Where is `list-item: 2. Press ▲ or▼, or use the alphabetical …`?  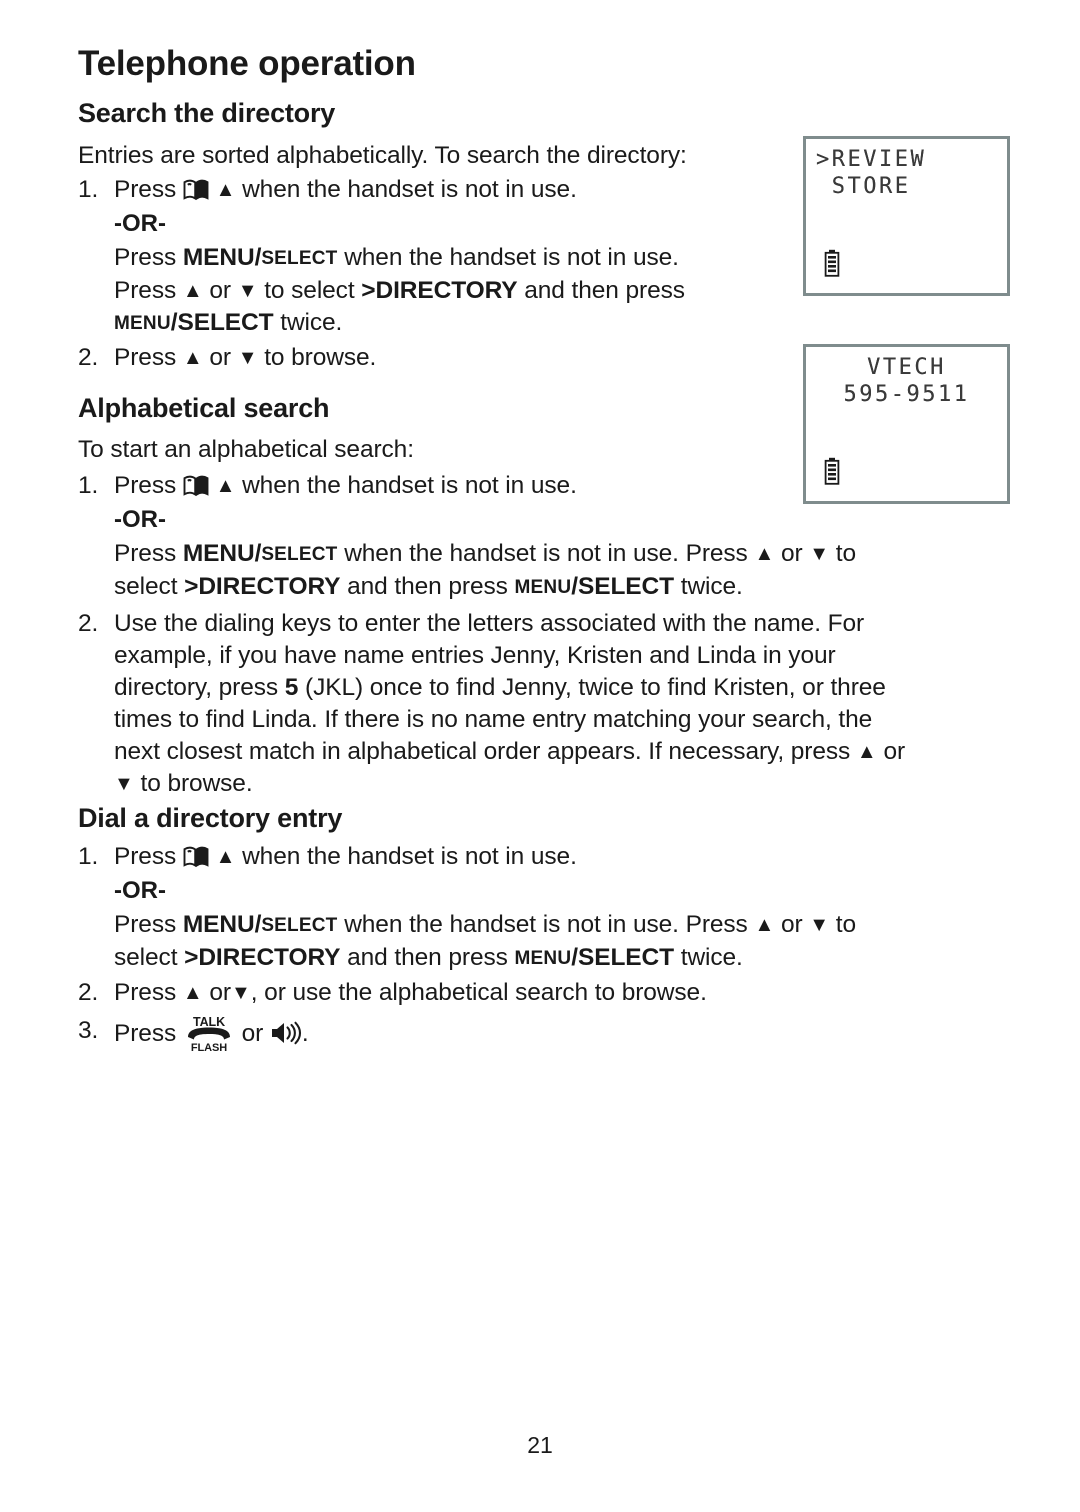 list-item: 2. Press ▲ or▼, or use the alphabetical … is located at coordinates (558, 993).